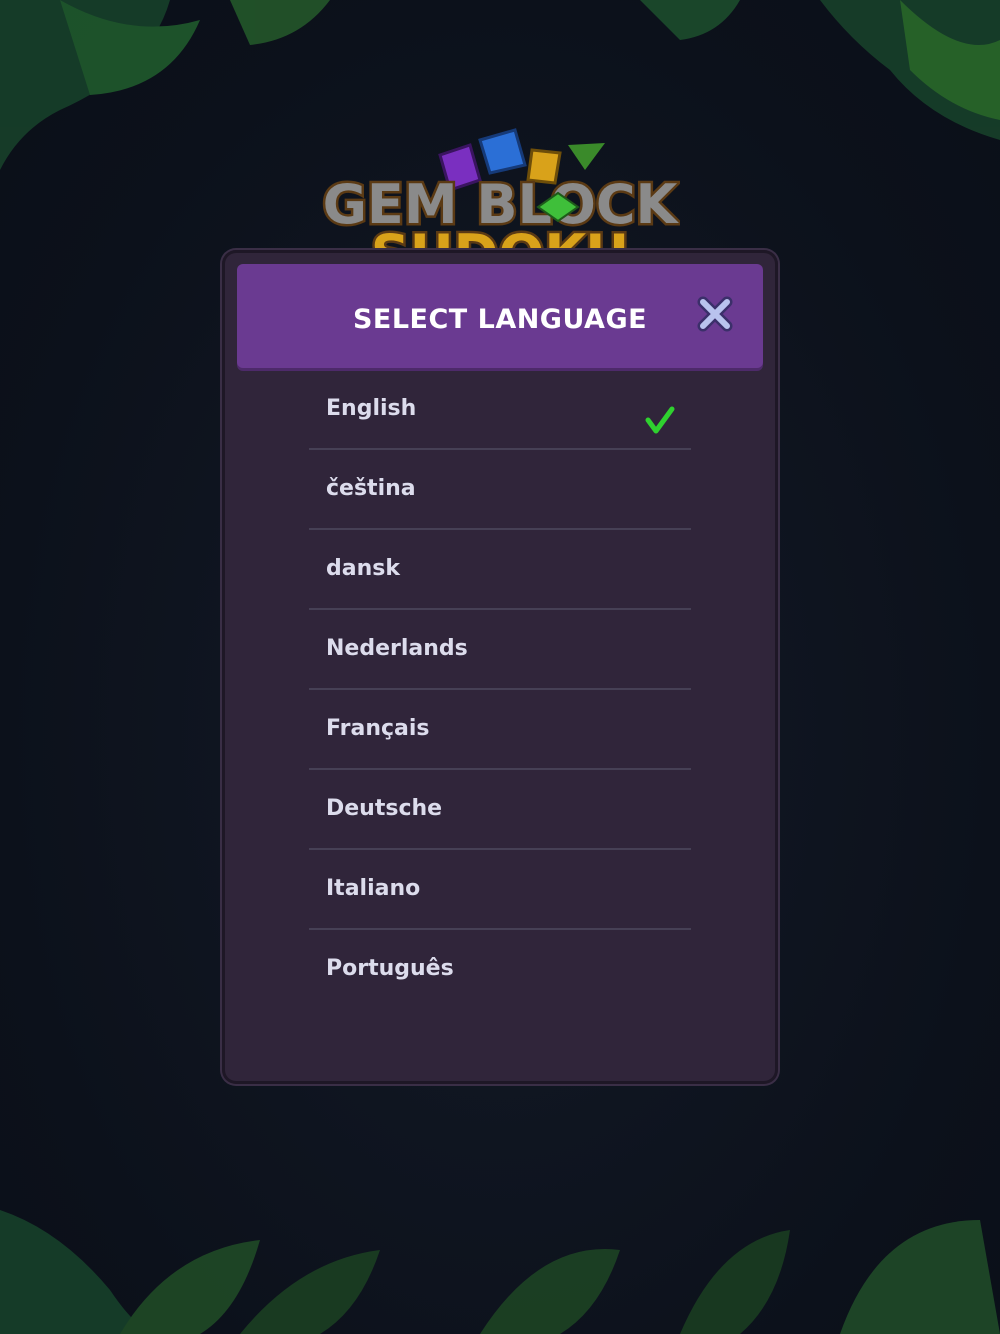  What do you see at coordinates (371, 488) in the screenshot?
I see `language-label: čeština` at bounding box center [371, 488].